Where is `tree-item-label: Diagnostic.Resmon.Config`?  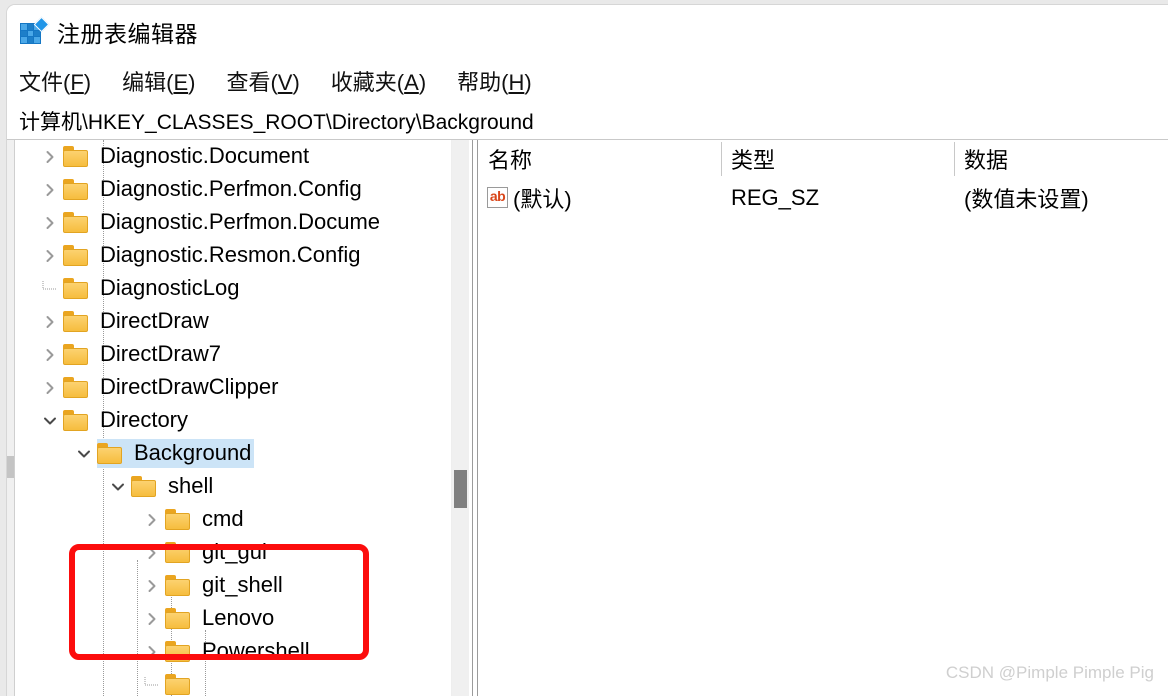
tree-item-label: Diagnostic.Resmon.Config is located at coordinates (230, 255).